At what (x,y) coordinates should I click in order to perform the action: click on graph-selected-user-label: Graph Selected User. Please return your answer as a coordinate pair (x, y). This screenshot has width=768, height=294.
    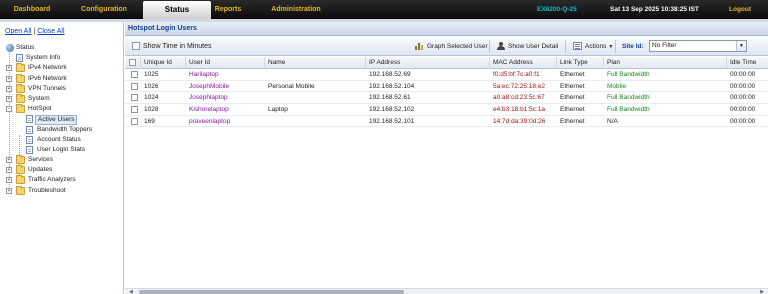
    Looking at the image, I should click on (457, 46).